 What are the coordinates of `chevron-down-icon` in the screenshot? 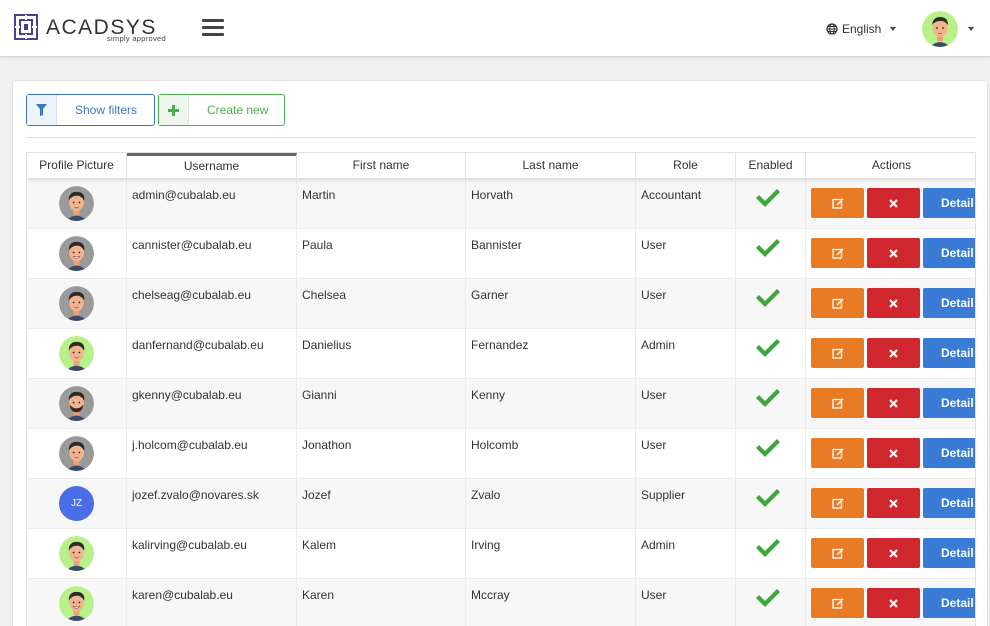 It's located at (893, 29).